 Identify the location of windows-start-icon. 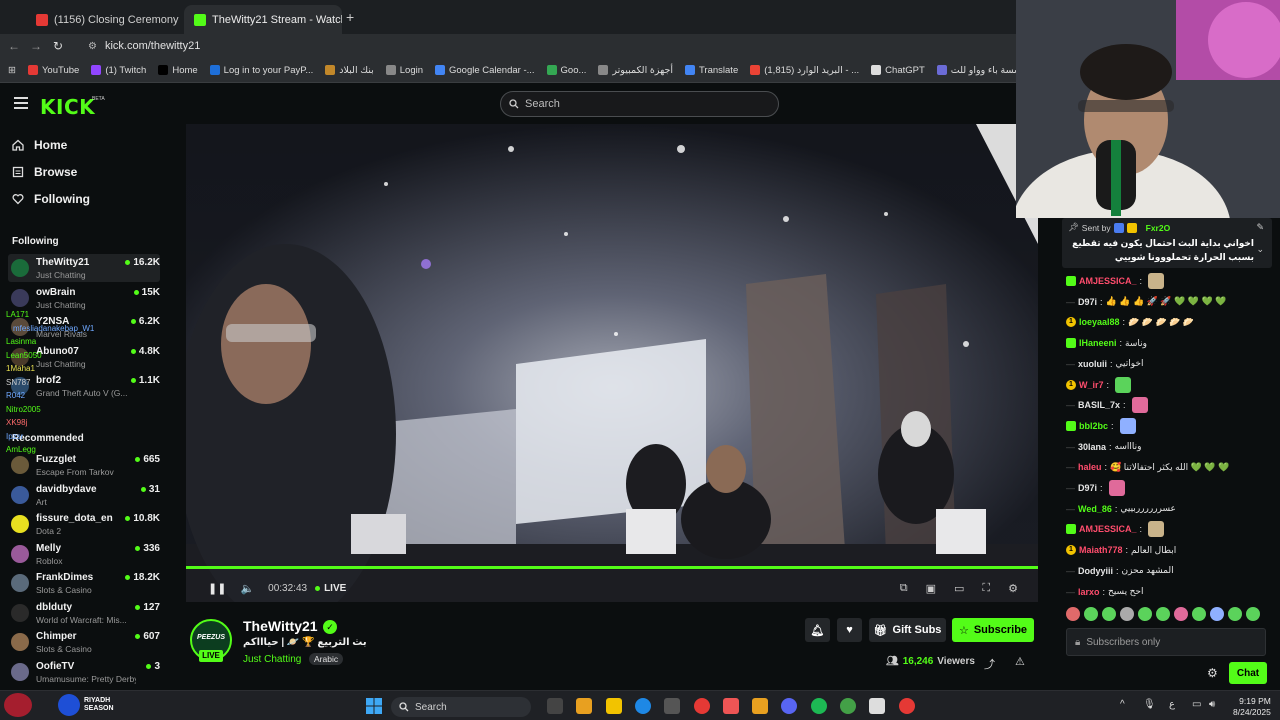
(374, 706).